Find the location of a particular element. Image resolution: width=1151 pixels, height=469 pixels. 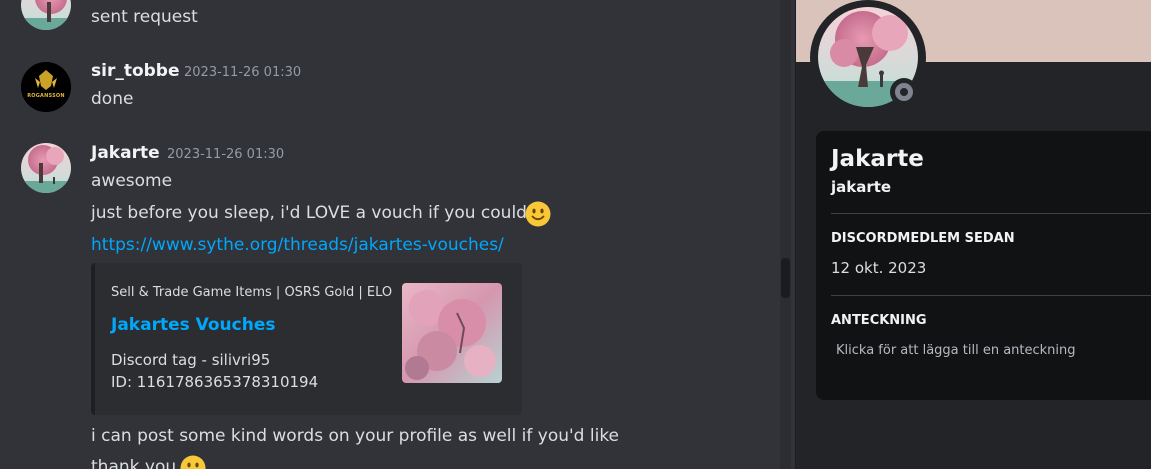

chat-scrollbar-thumb is located at coordinates (785, 278).